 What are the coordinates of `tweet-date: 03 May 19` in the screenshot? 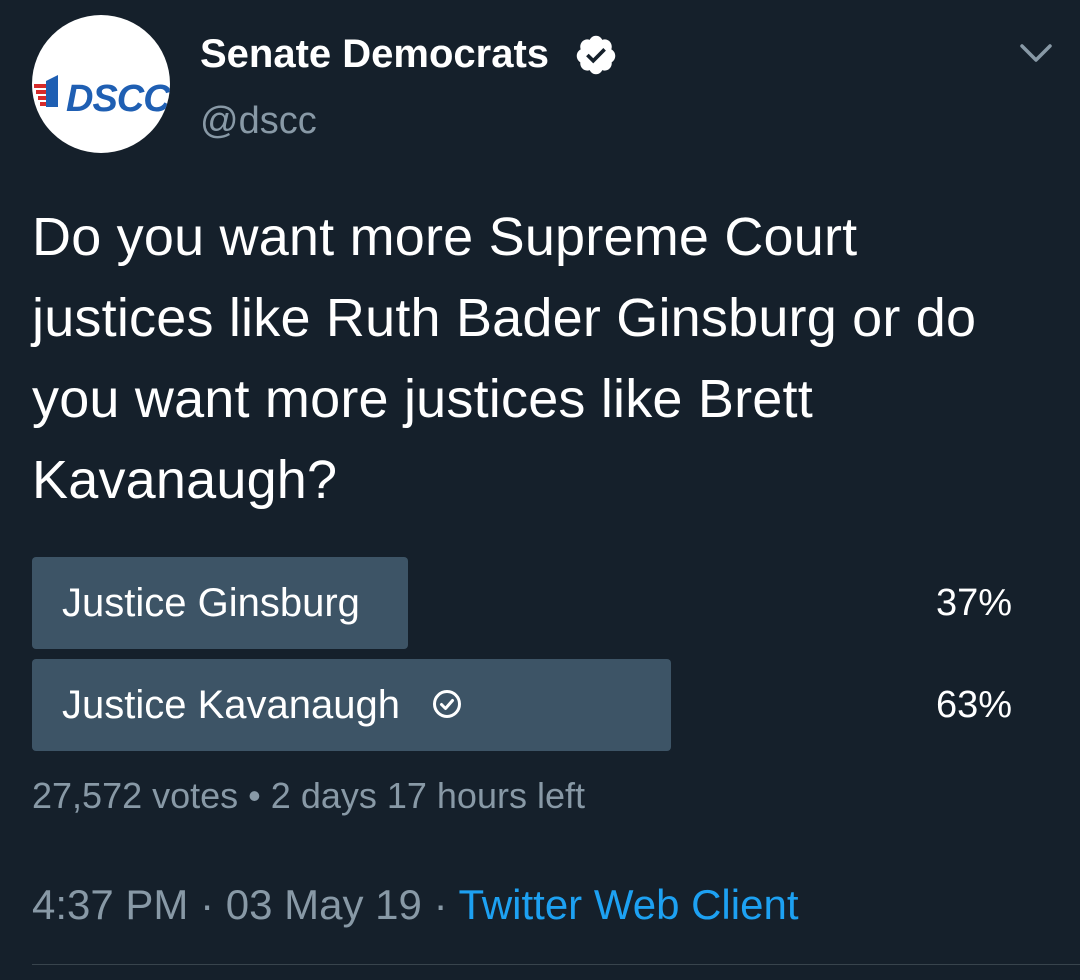 It's located at (324, 904).